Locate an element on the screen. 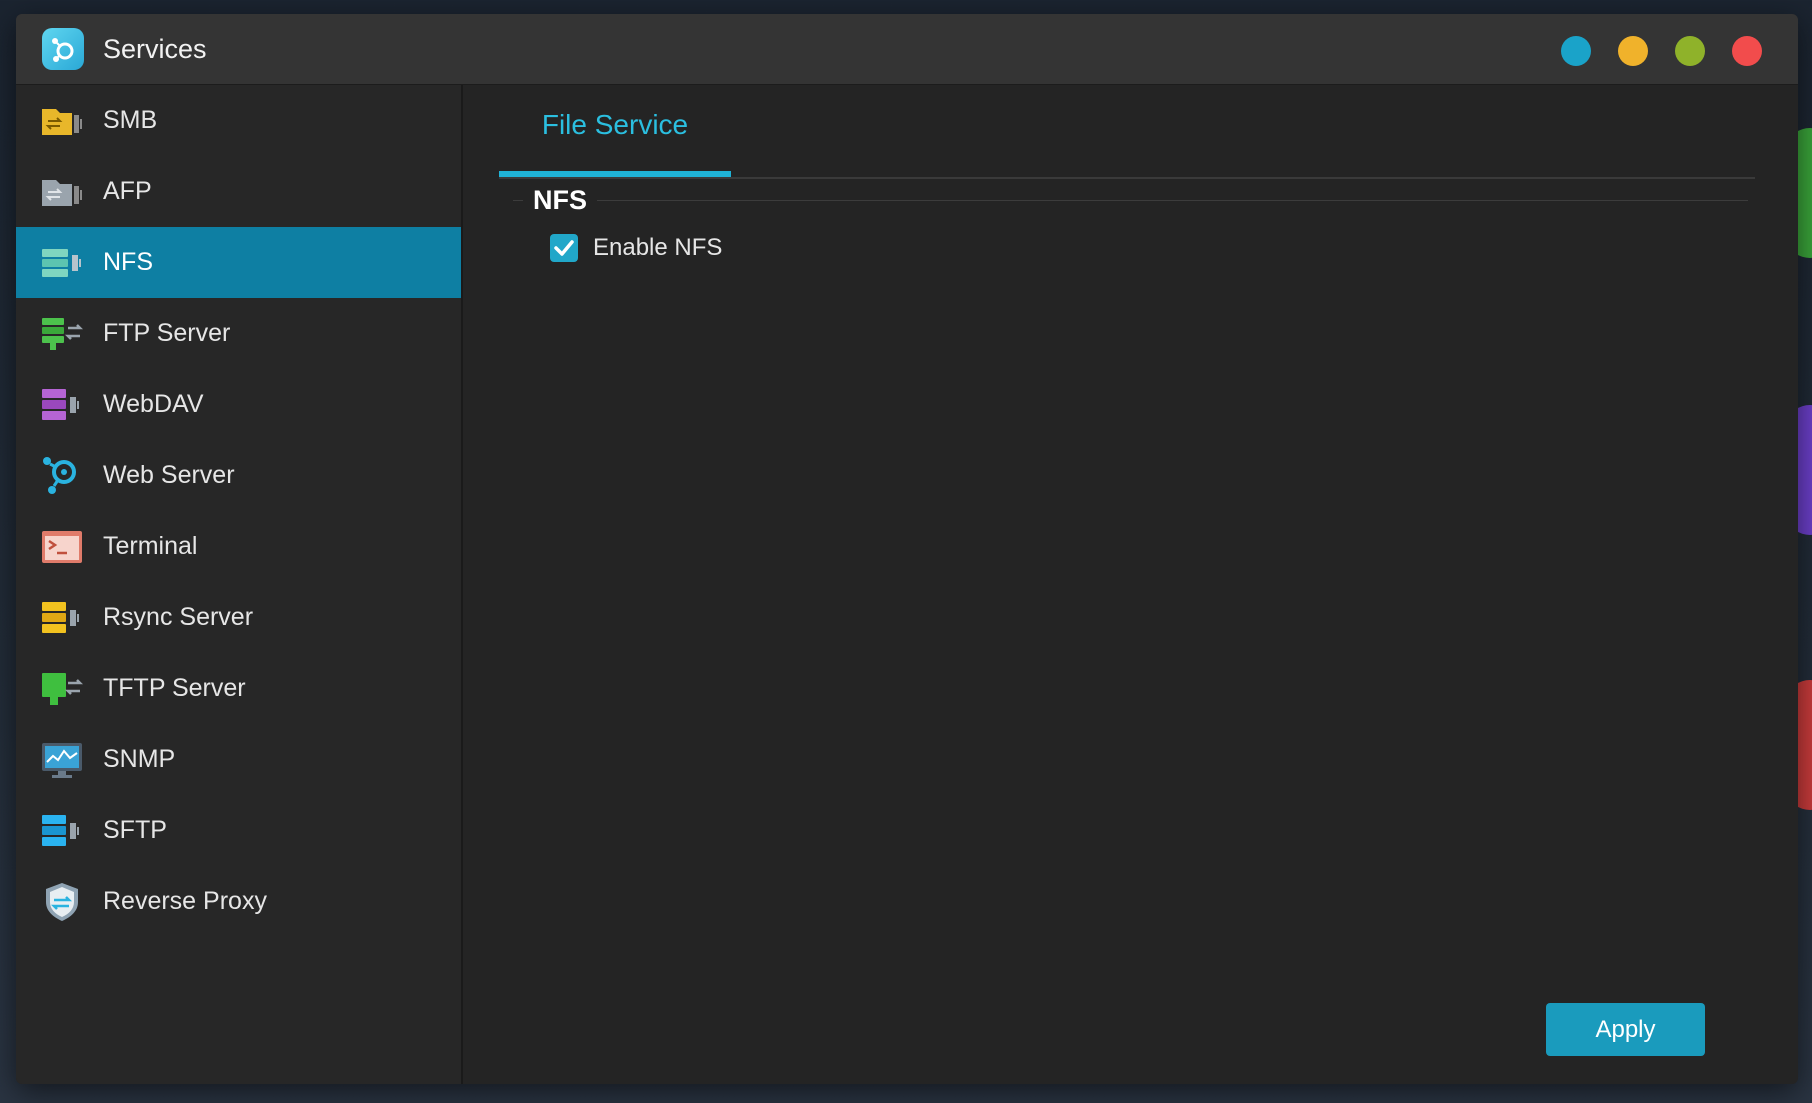 The width and height of the screenshot is (1812, 1103). snmp-icon is located at coordinates (62, 760).